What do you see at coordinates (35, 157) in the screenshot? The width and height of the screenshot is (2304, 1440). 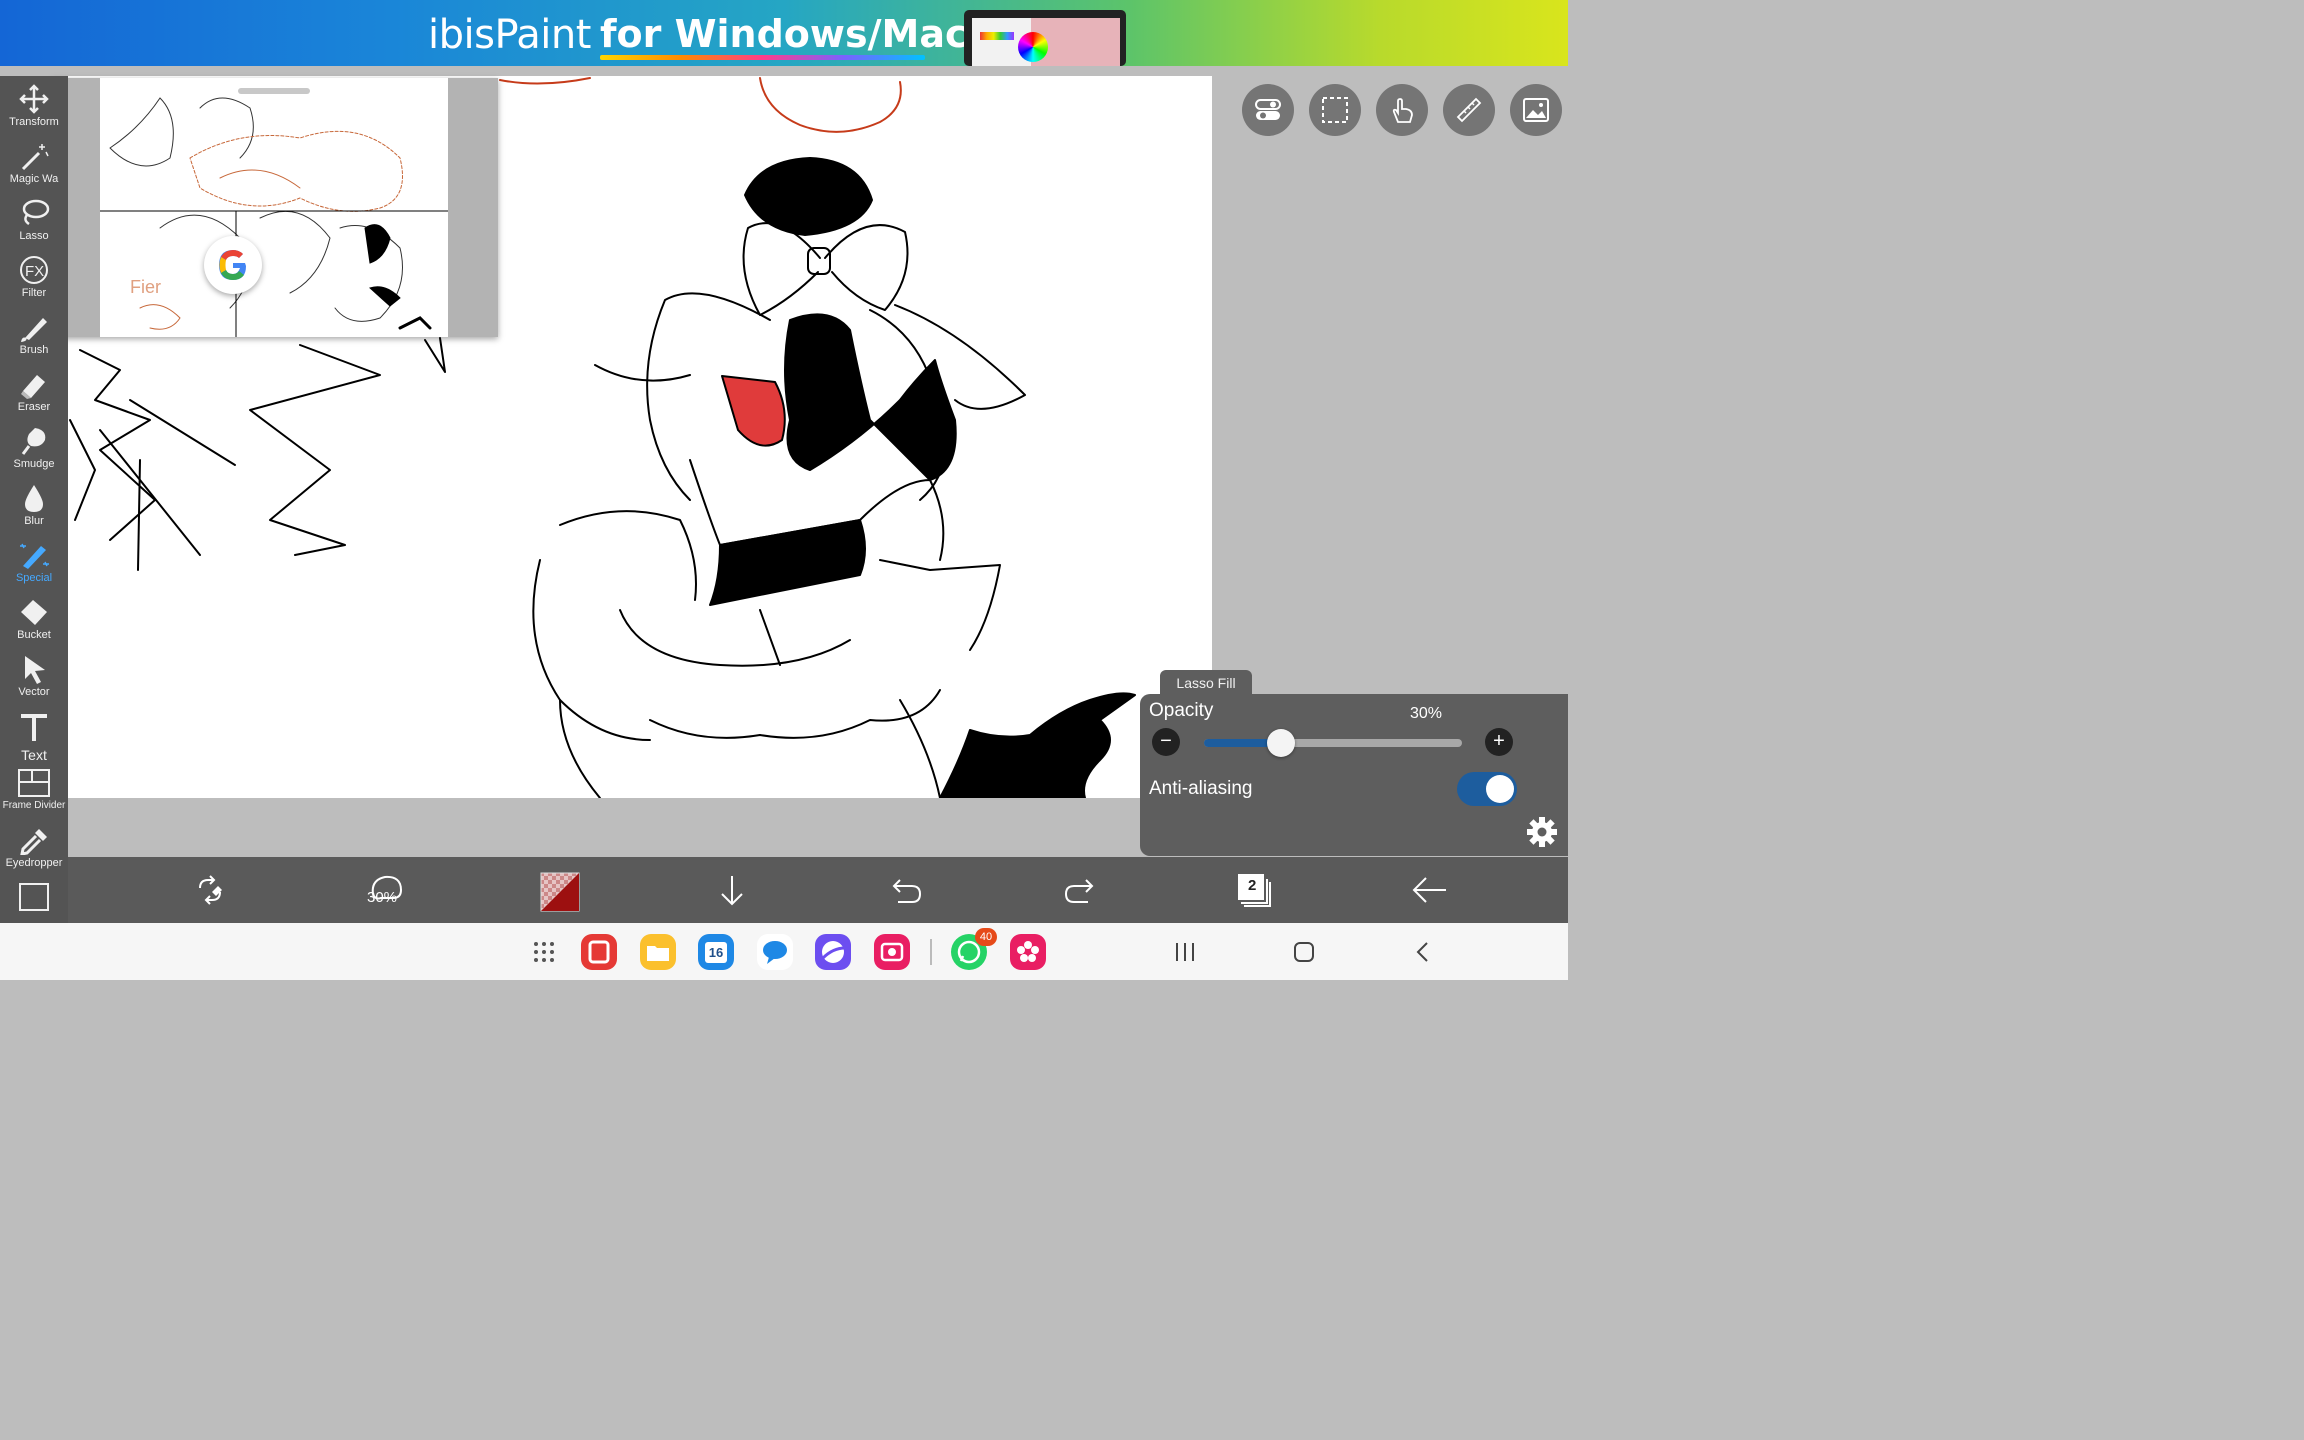 I see `magic-wand-icon` at bounding box center [35, 157].